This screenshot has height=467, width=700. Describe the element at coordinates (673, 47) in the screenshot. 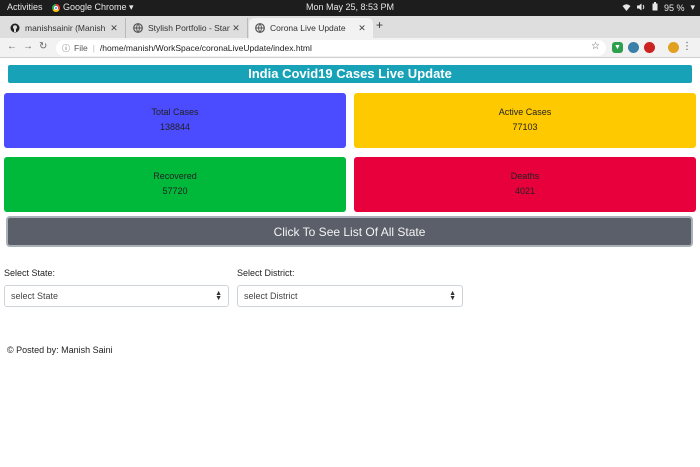

I see `profile-avatar-icon` at that location.